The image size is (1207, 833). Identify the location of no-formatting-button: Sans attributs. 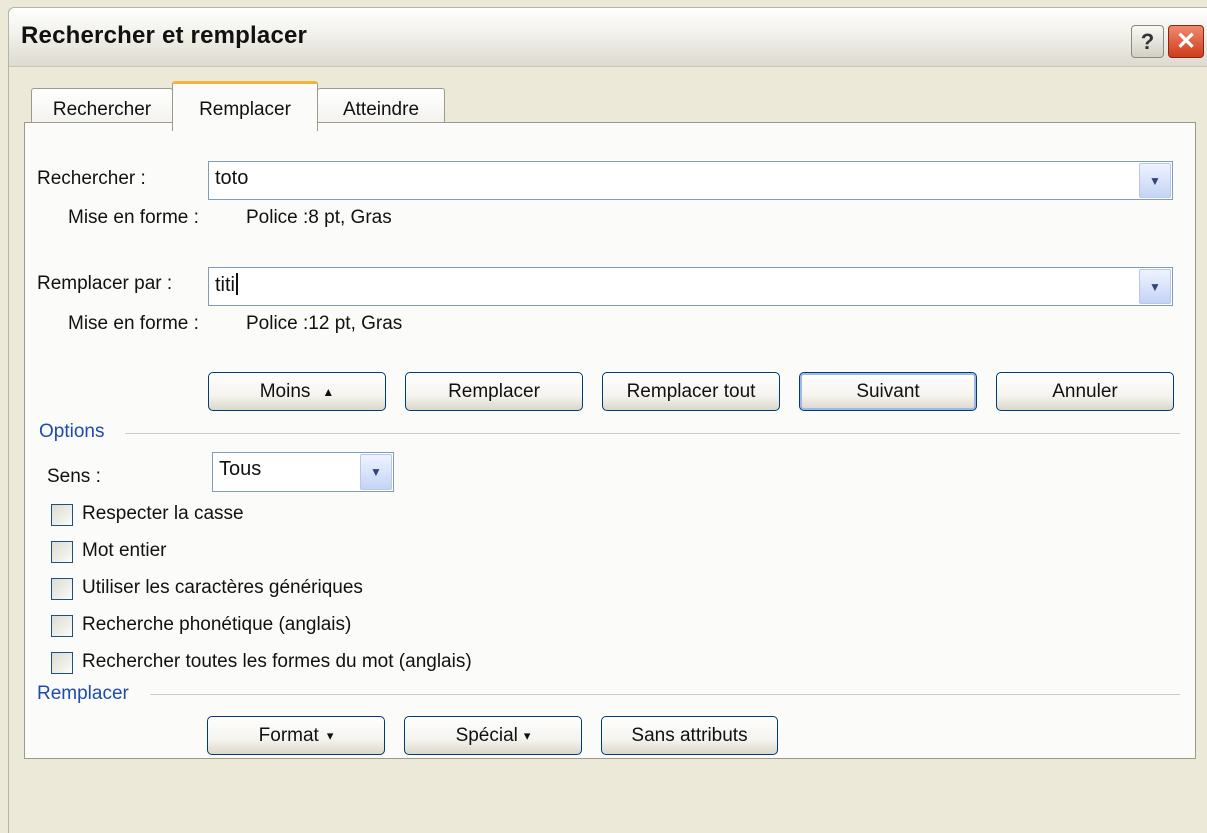
(689, 735).